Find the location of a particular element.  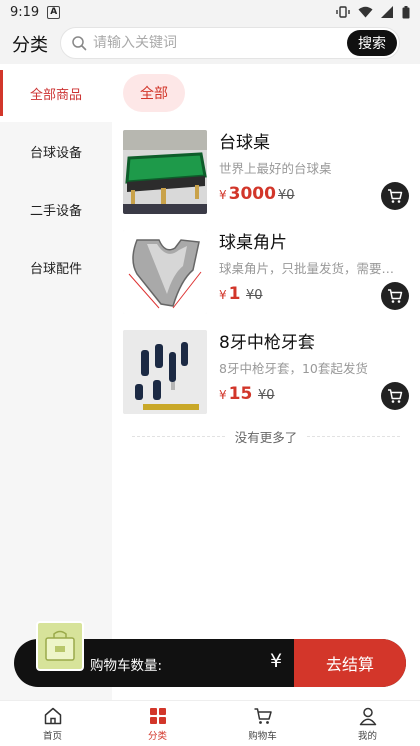

tab-label: 首页 is located at coordinates (52, 736).